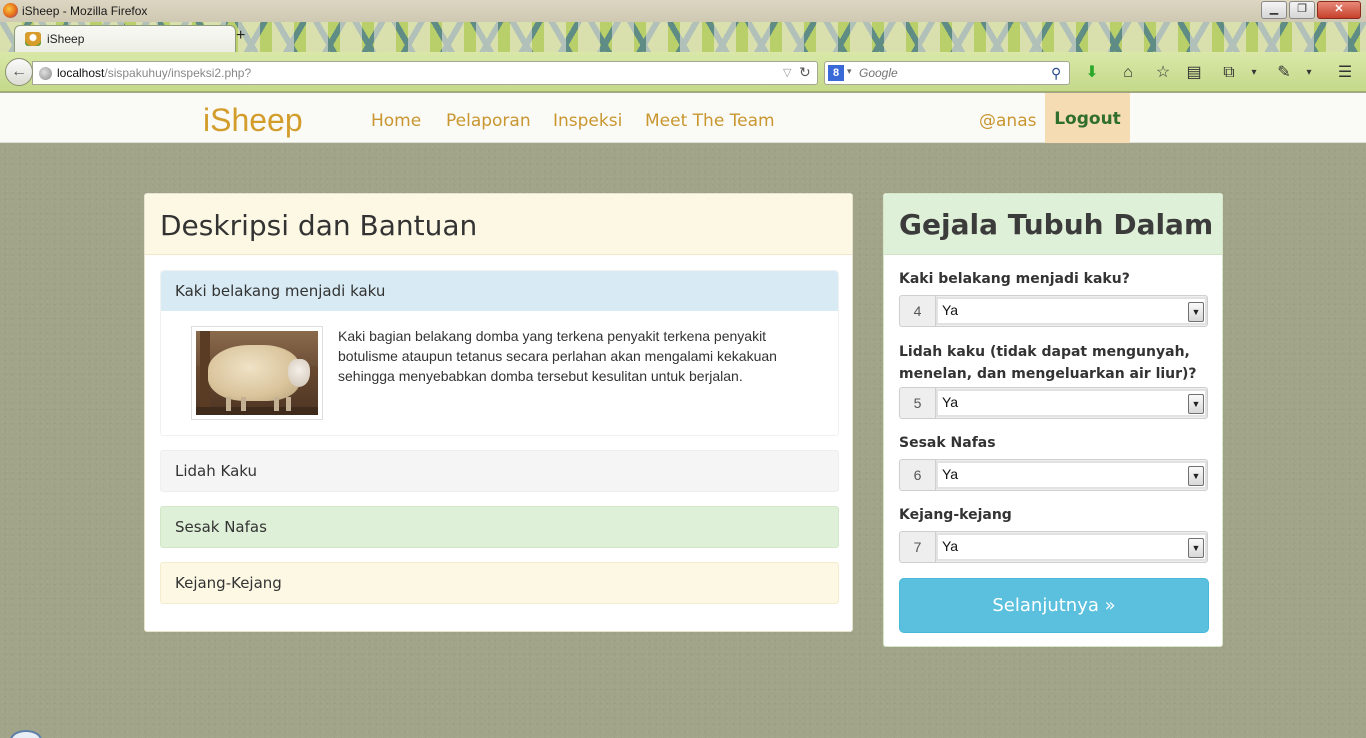 Image resolution: width=1366 pixels, height=738 pixels. Describe the element at coordinates (425, 73) in the screenshot. I see `url-bar: localhost/sispakuhuy/inspeksi2.php? ▽ ↻` at that location.